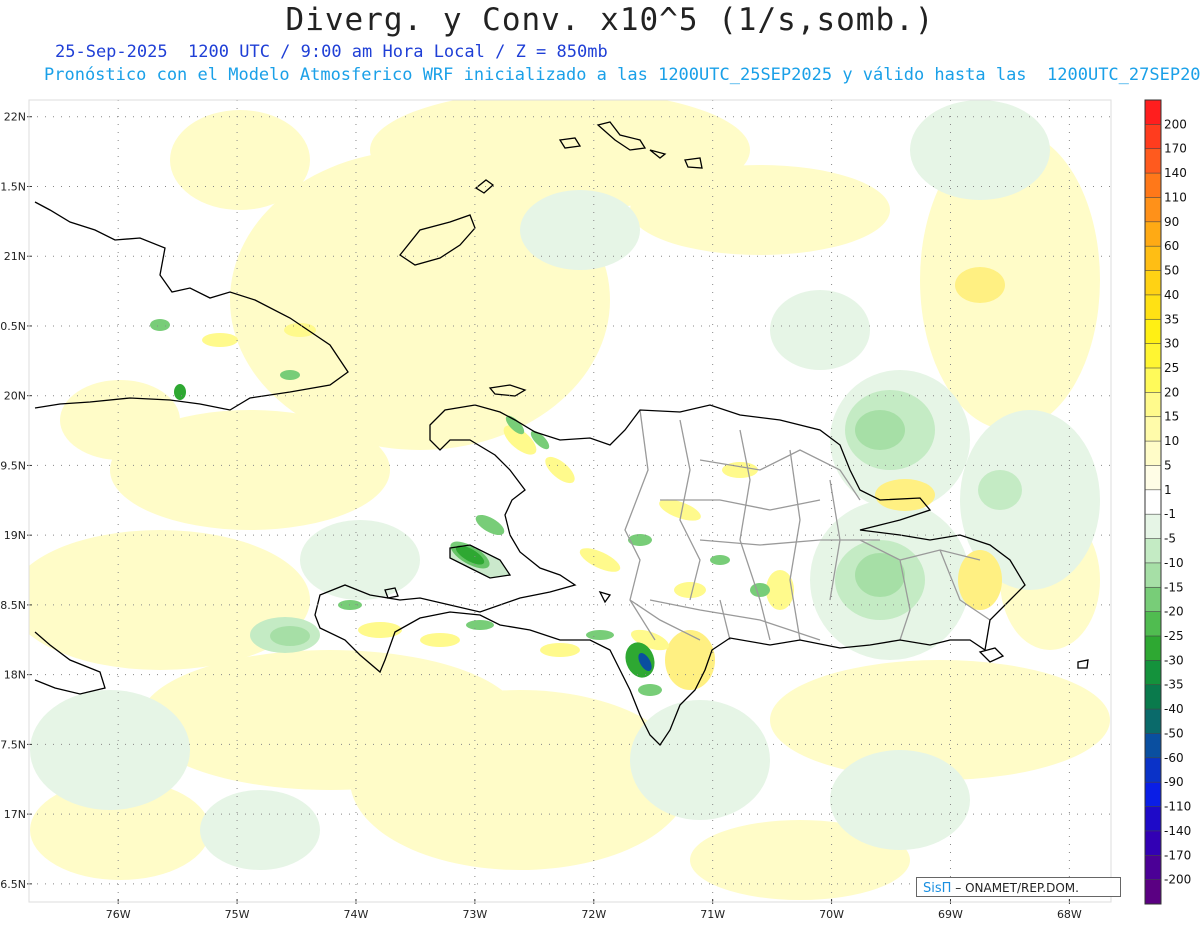 The image size is (1200, 927). What do you see at coordinates (237, 914) in the screenshot?
I see `lon-tick-label: 75W` at bounding box center [237, 914].